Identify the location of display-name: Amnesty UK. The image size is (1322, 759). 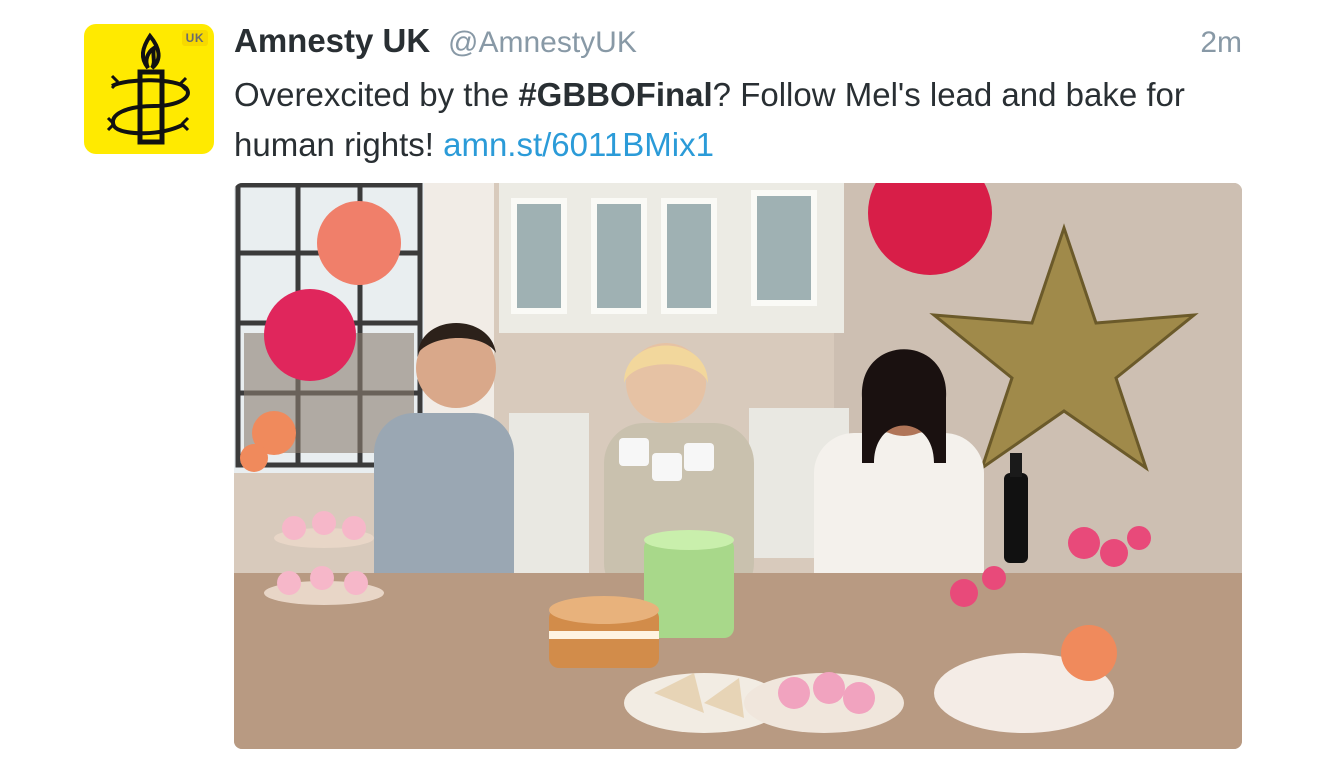
(332, 41).